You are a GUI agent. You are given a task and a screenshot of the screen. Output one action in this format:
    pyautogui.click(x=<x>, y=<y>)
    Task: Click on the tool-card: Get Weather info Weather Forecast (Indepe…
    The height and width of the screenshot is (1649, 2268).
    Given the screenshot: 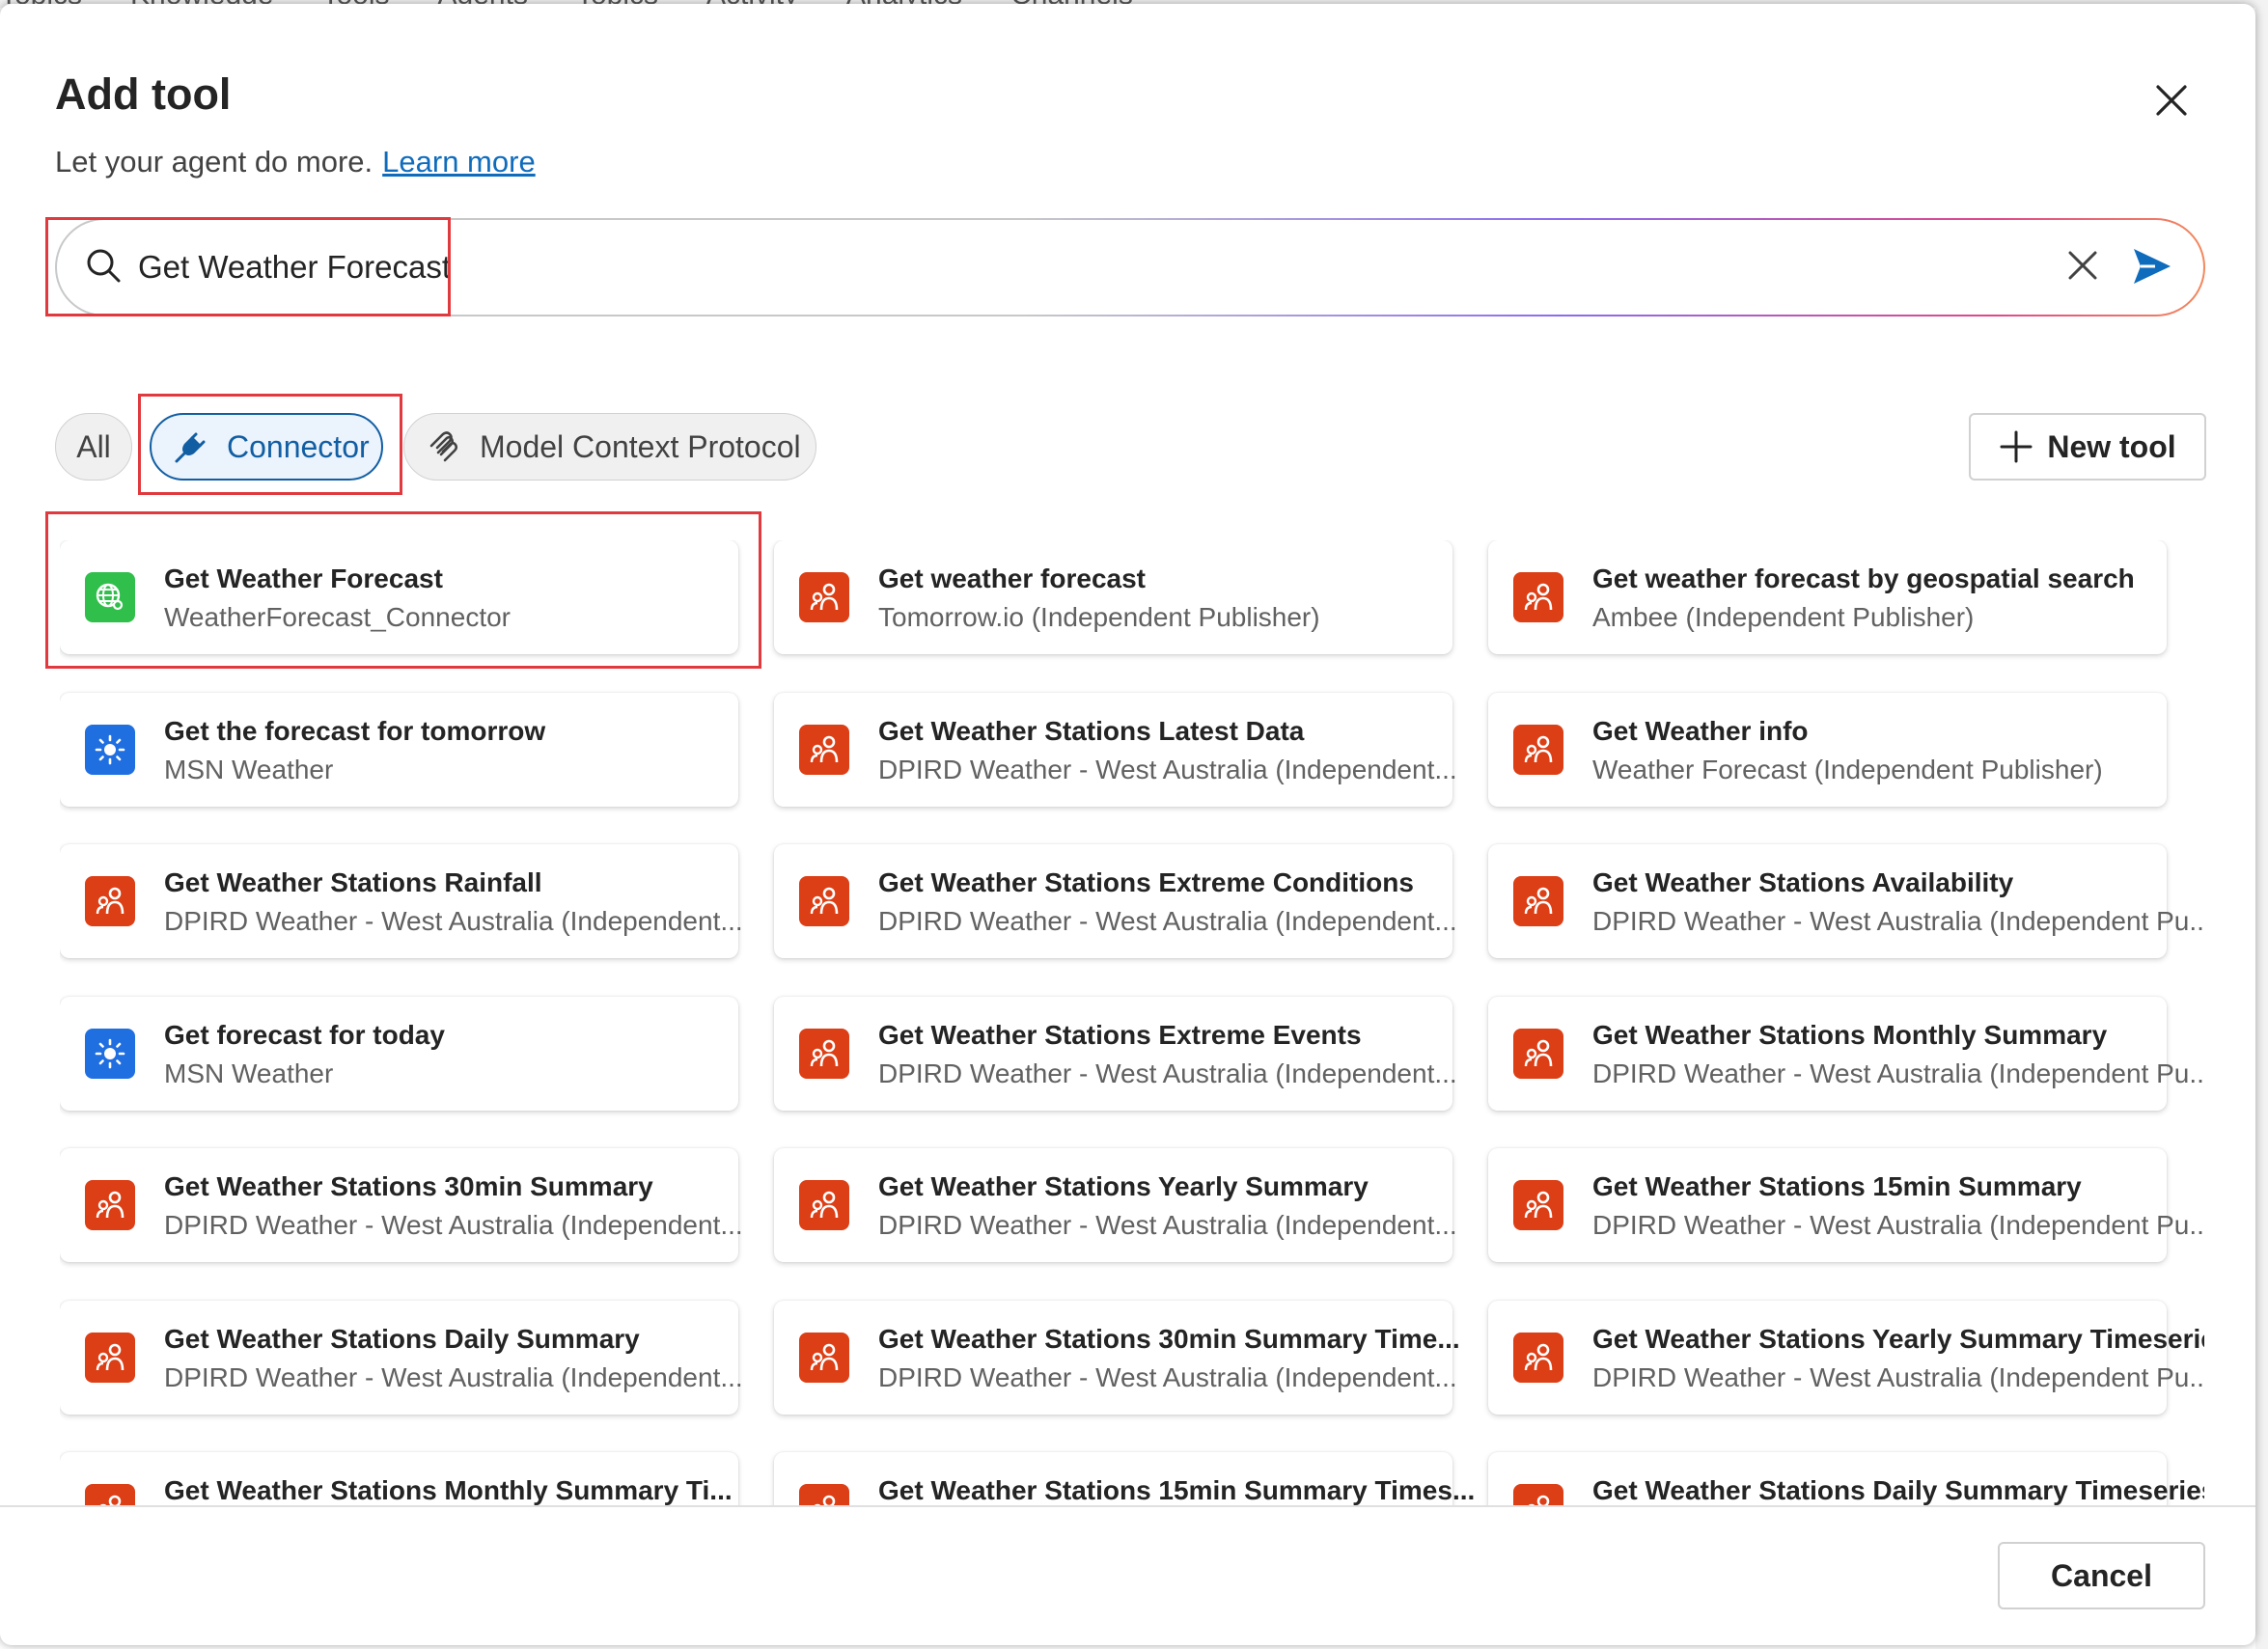 What is the action you would take?
    pyautogui.click(x=1827, y=750)
    